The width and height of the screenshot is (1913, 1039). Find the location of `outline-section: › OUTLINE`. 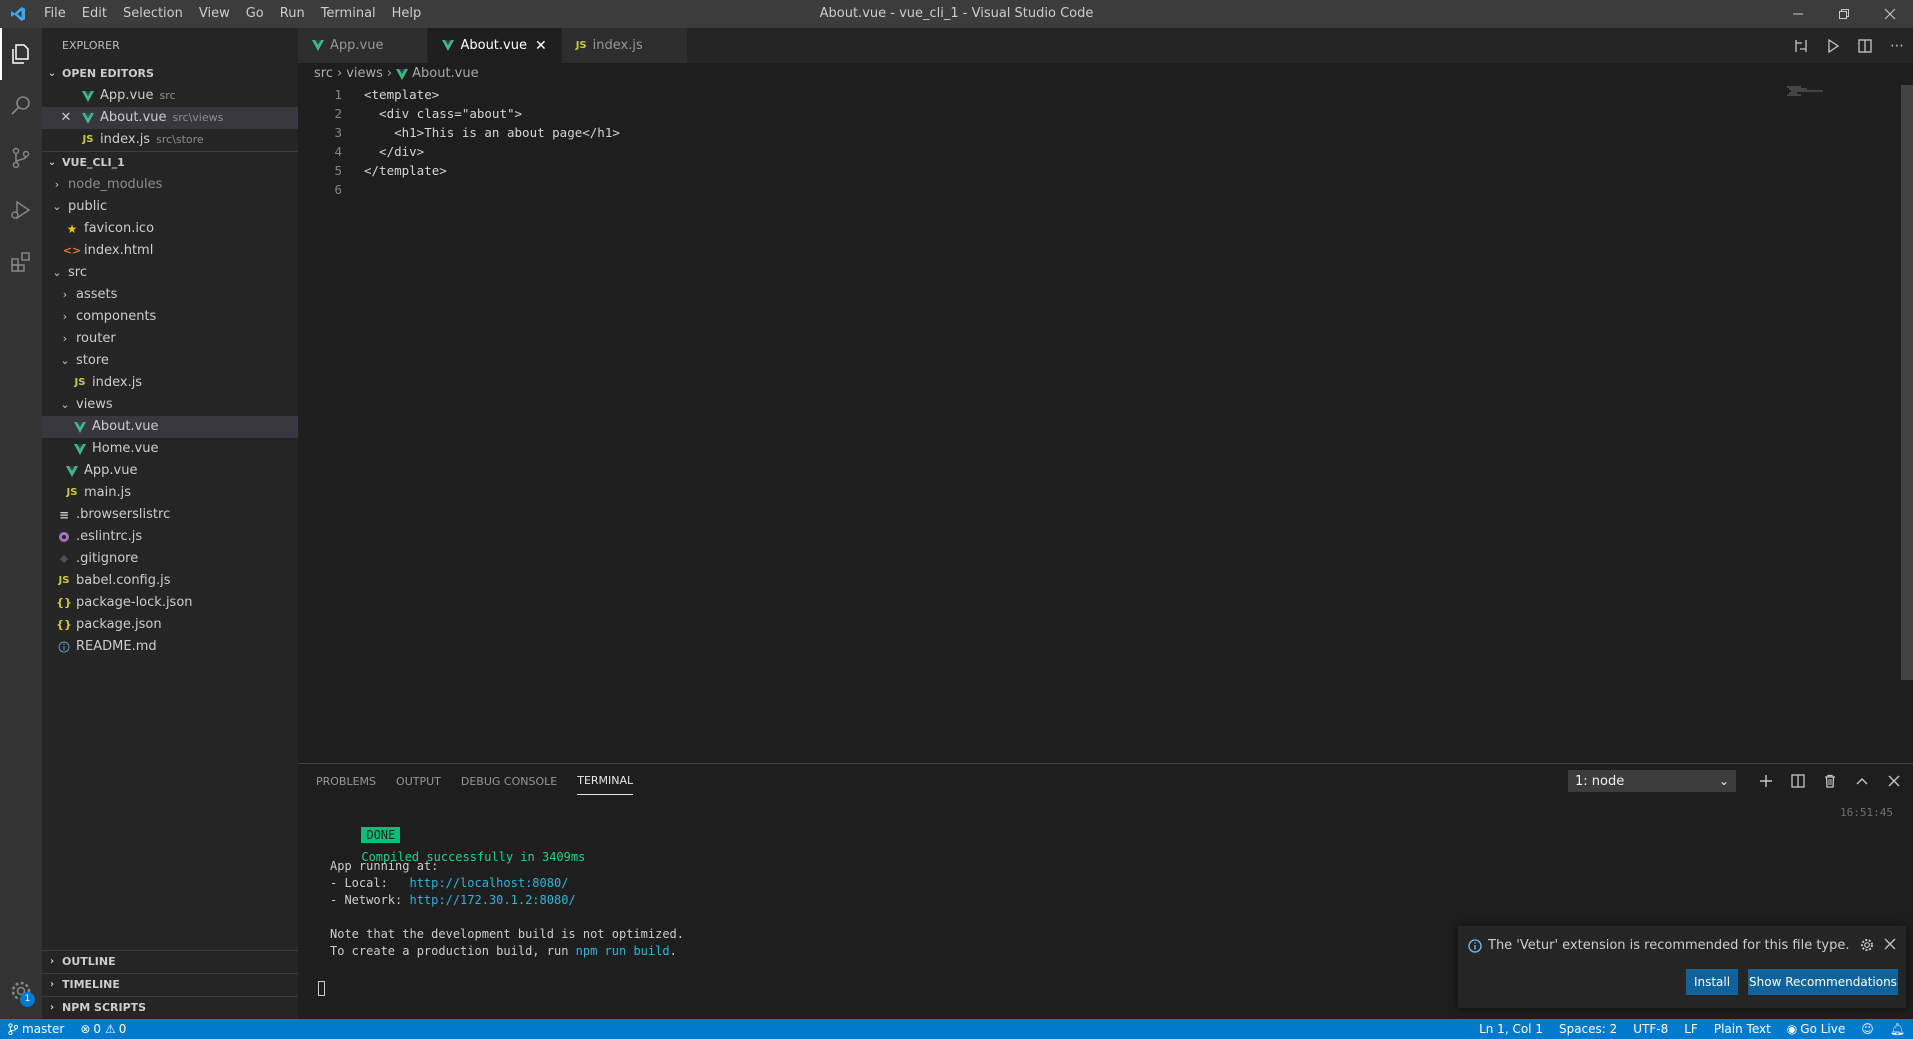

outline-section: › OUTLINE is located at coordinates (170, 961).